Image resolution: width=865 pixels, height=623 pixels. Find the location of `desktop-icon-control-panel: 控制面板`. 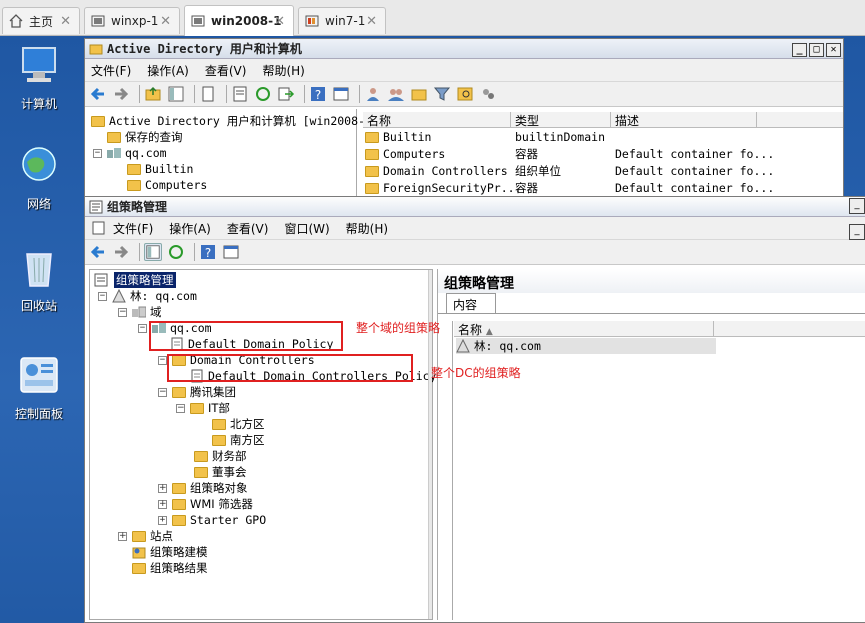

desktop-icon-control-panel: 控制面板 is located at coordinates (39, 388).